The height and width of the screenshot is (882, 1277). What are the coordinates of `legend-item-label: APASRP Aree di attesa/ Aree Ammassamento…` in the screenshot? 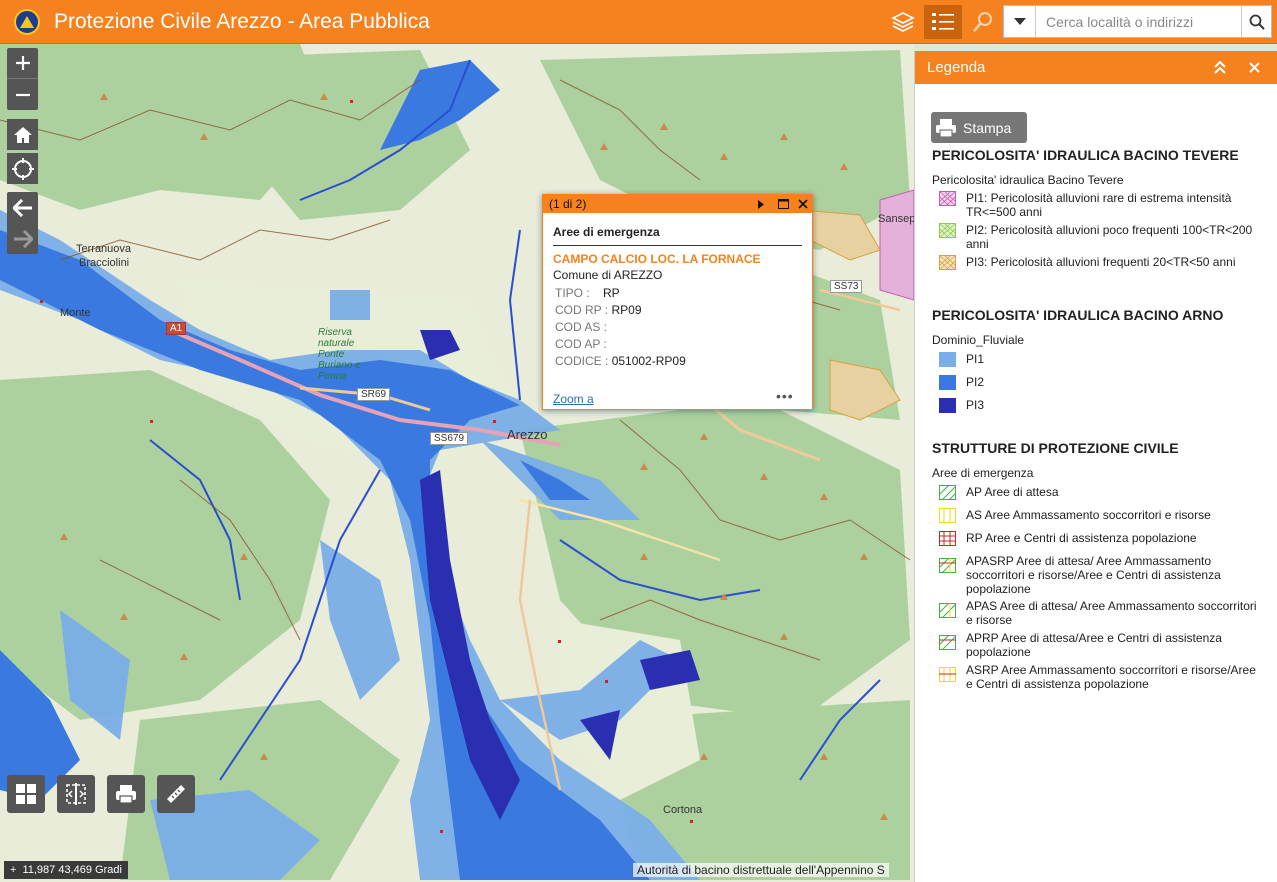 It's located at (1093, 575).